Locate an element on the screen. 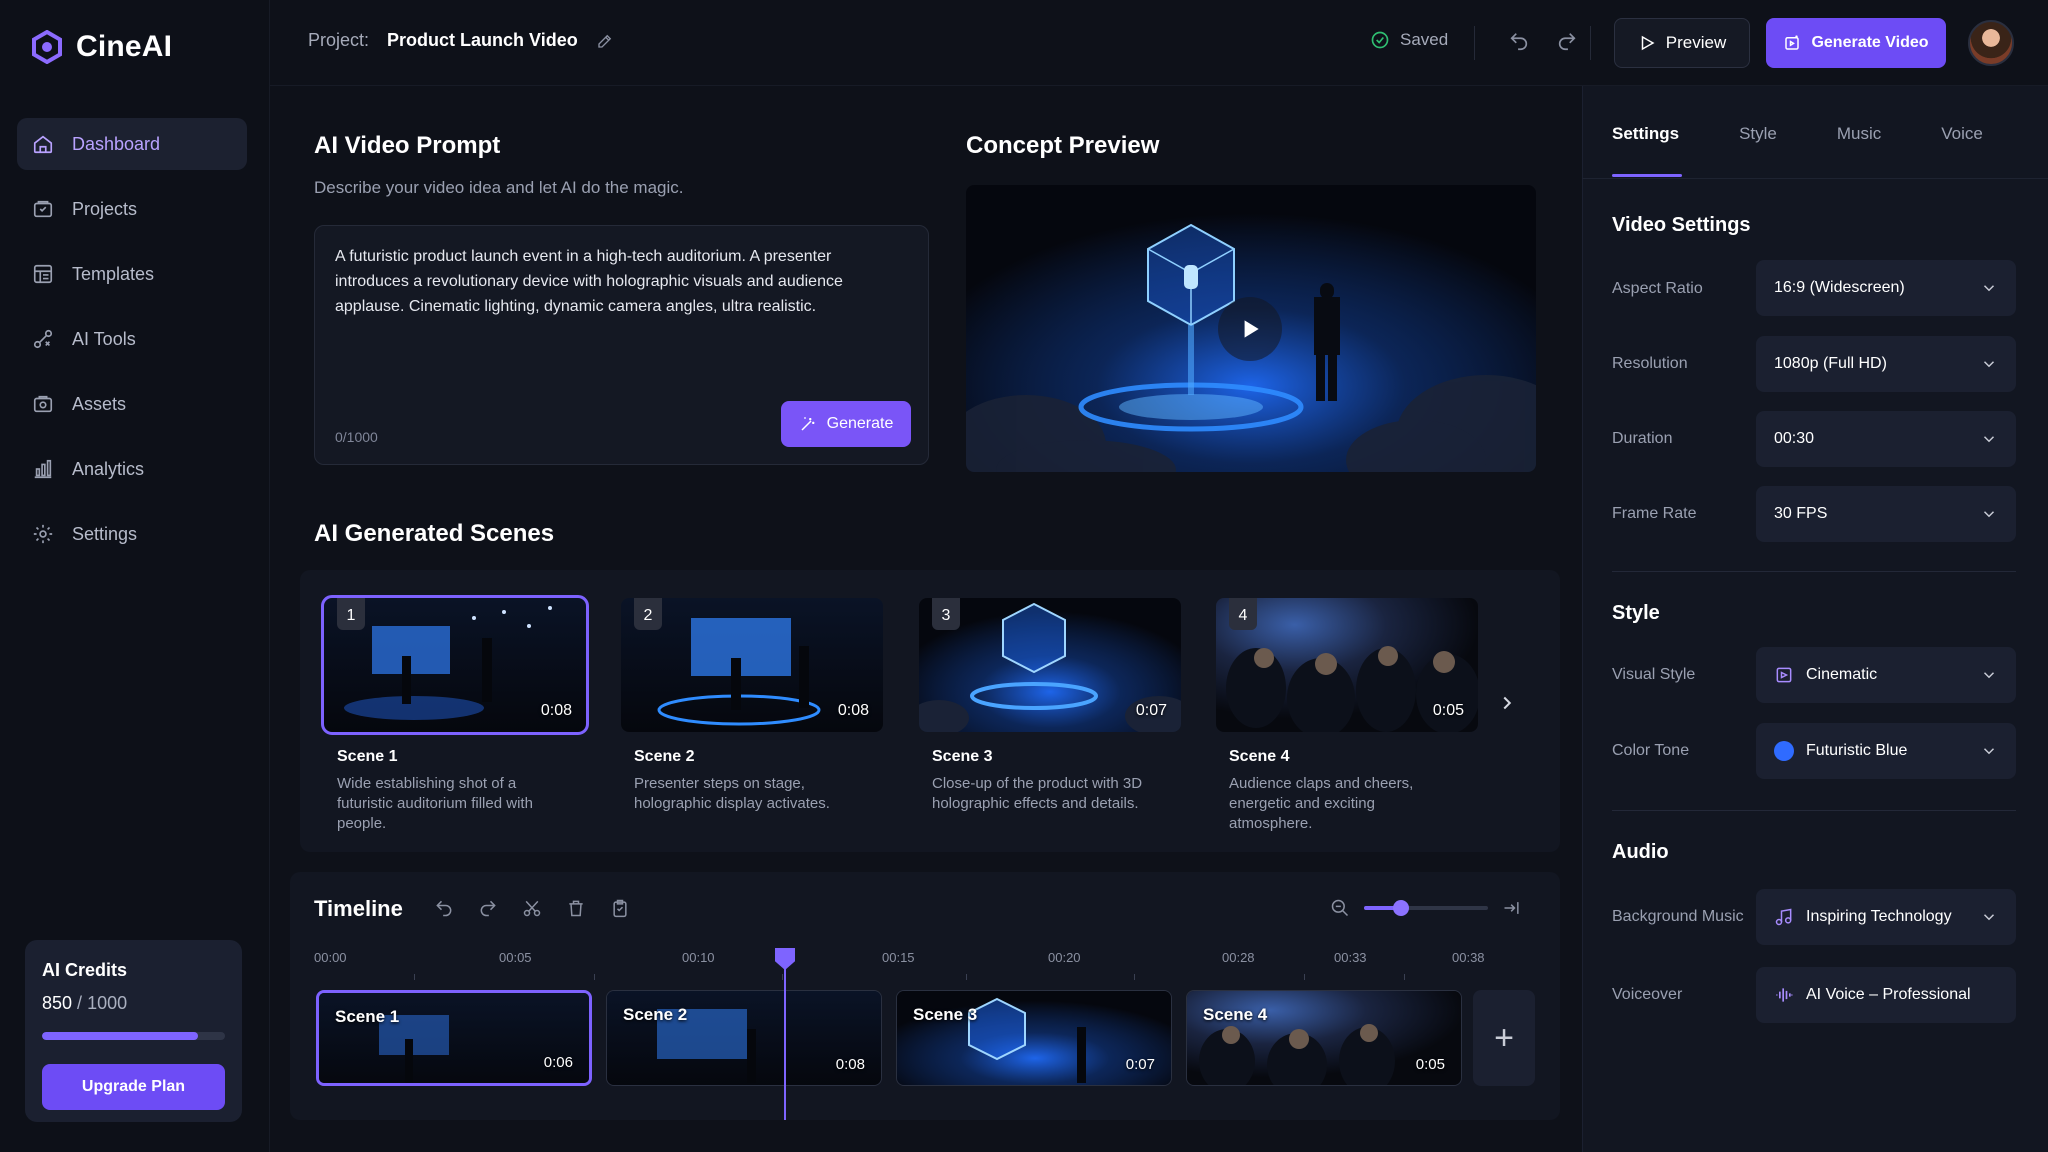 The width and height of the screenshot is (2048, 1152). ai-tools-icon is located at coordinates (43, 339).